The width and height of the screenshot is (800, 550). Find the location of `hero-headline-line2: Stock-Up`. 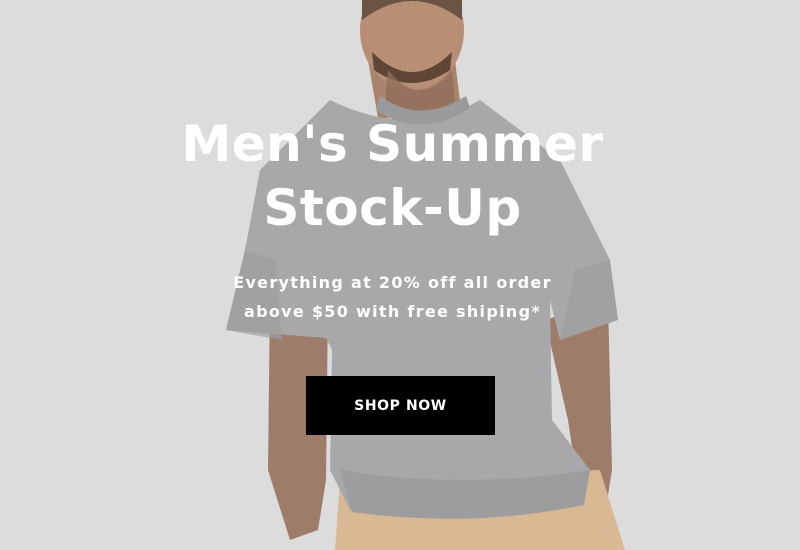

hero-headline-line2: Stock-Up is located at coordinates (392, 208).